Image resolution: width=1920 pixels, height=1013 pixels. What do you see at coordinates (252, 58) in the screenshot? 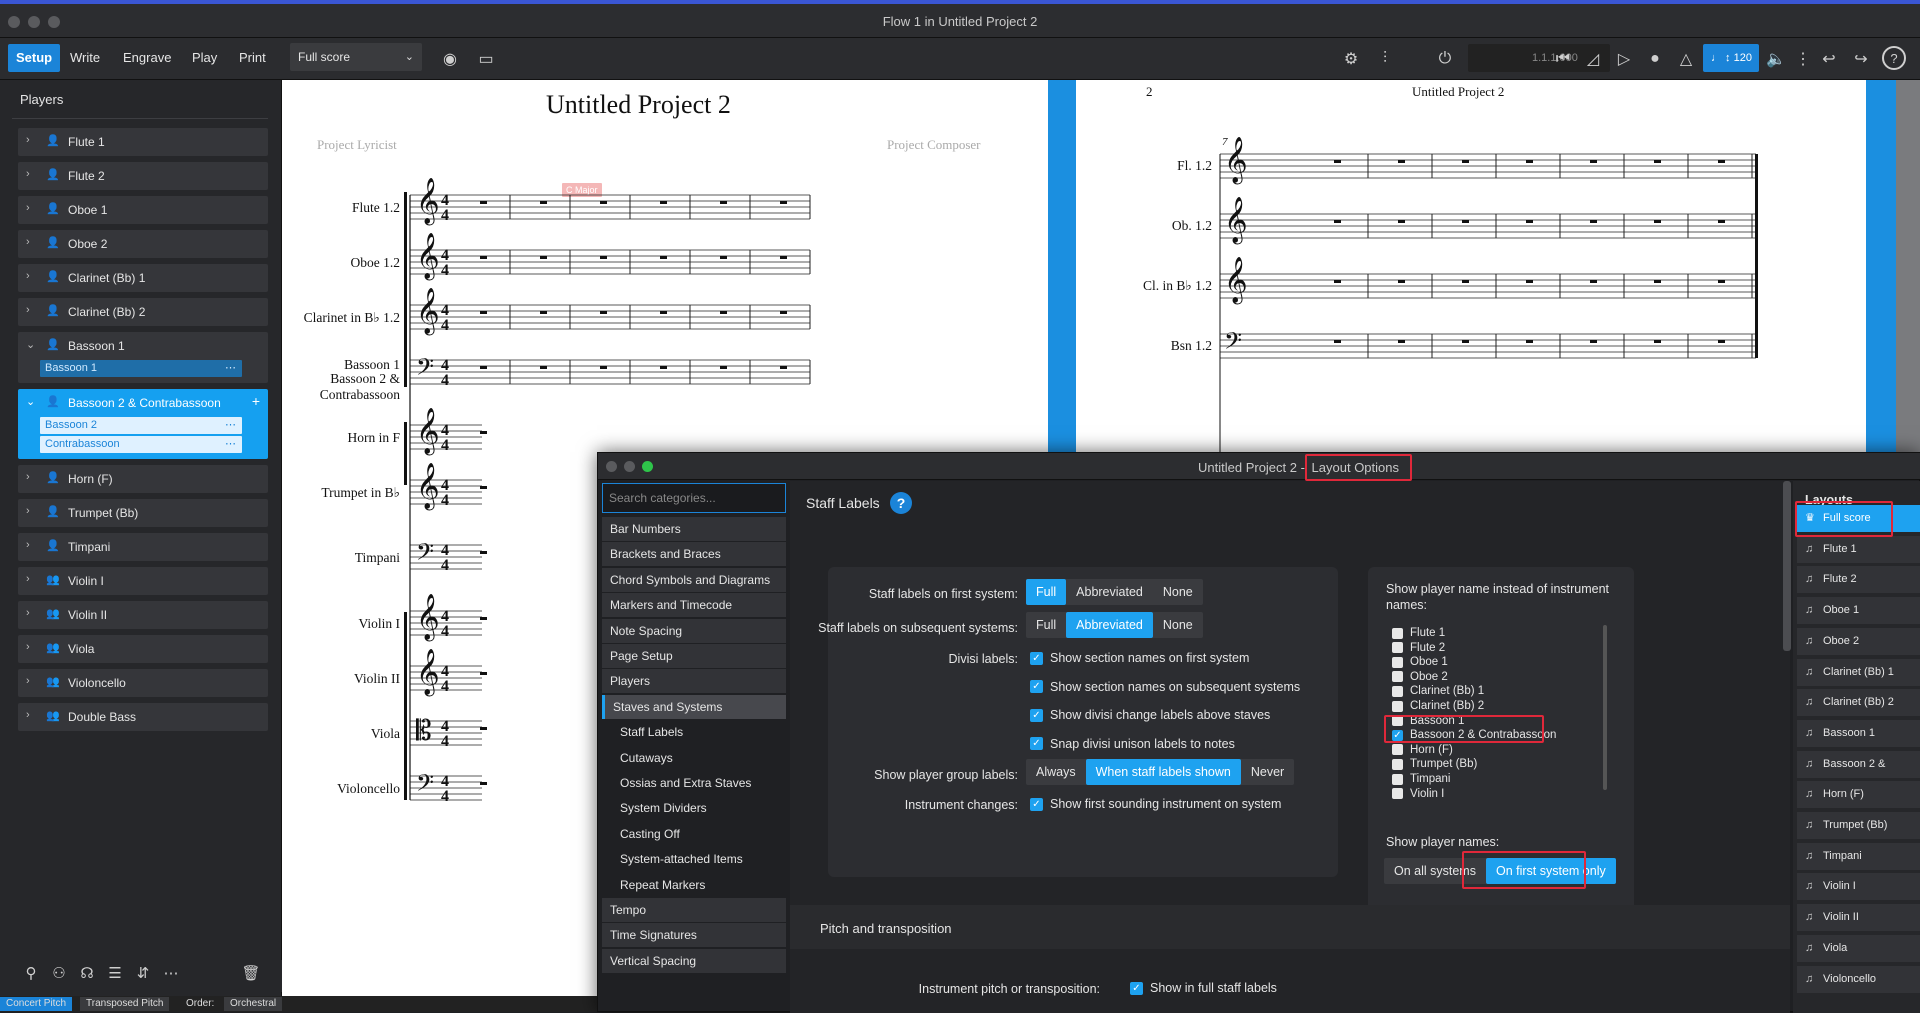
I see `mode-print: Print` at bounding box center [252, 58].